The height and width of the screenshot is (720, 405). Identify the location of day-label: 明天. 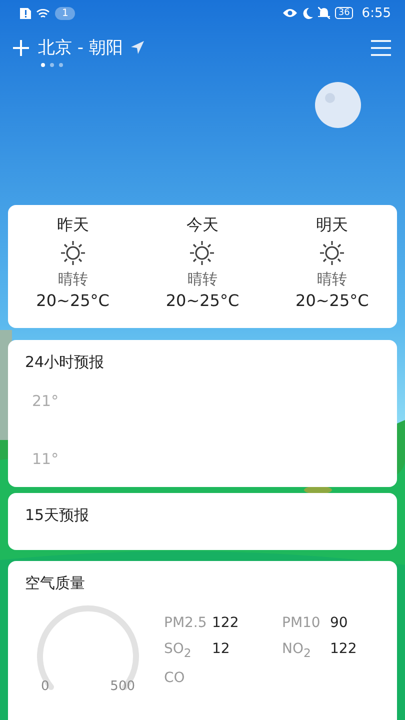
(332, 225).